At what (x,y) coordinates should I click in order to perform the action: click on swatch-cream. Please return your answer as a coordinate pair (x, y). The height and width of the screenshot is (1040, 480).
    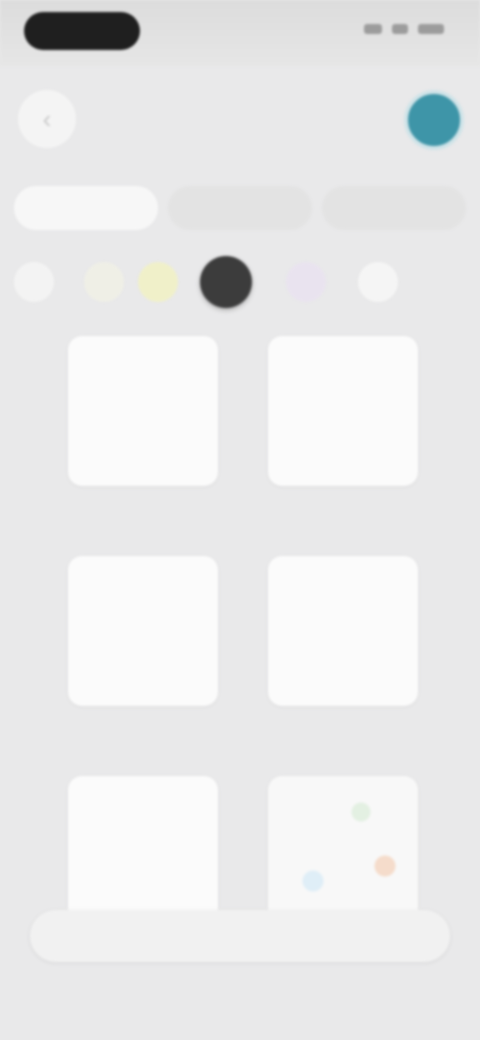
    Looking at the image, I should click on (104, 282).